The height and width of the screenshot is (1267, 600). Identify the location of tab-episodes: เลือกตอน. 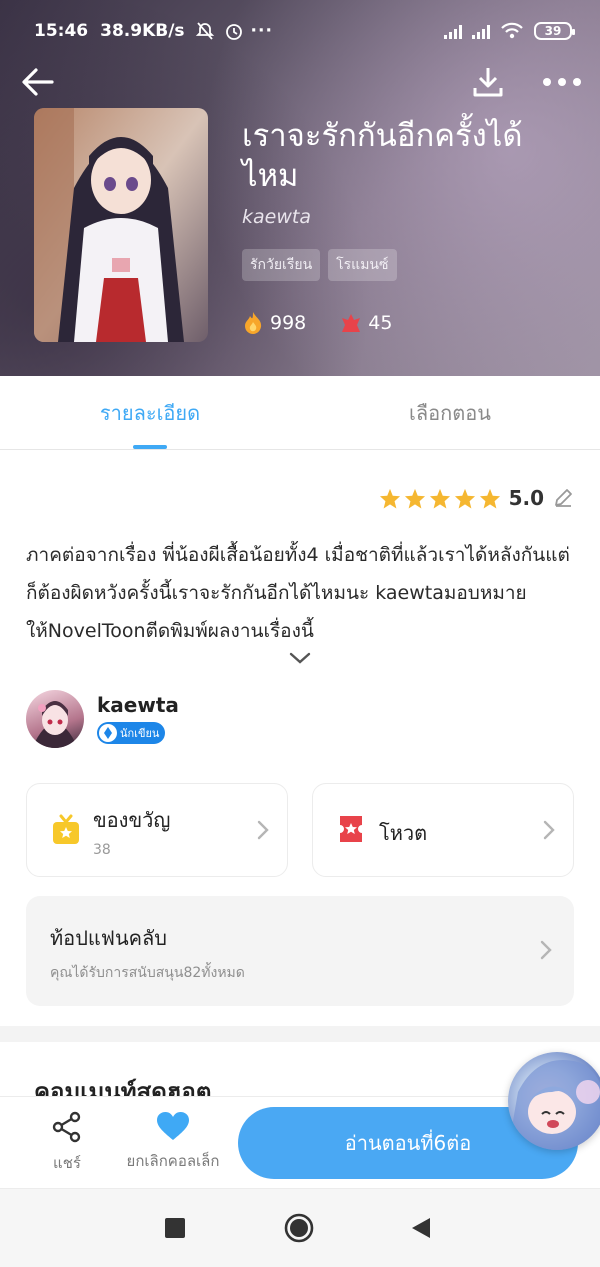
(450, 412).